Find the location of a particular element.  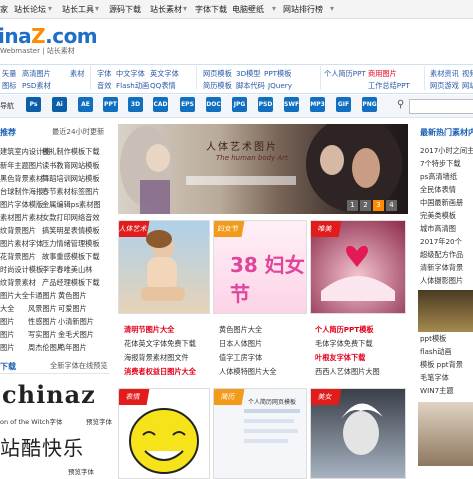

list-item: 完美类模板 is located at coordinates (438, 216).